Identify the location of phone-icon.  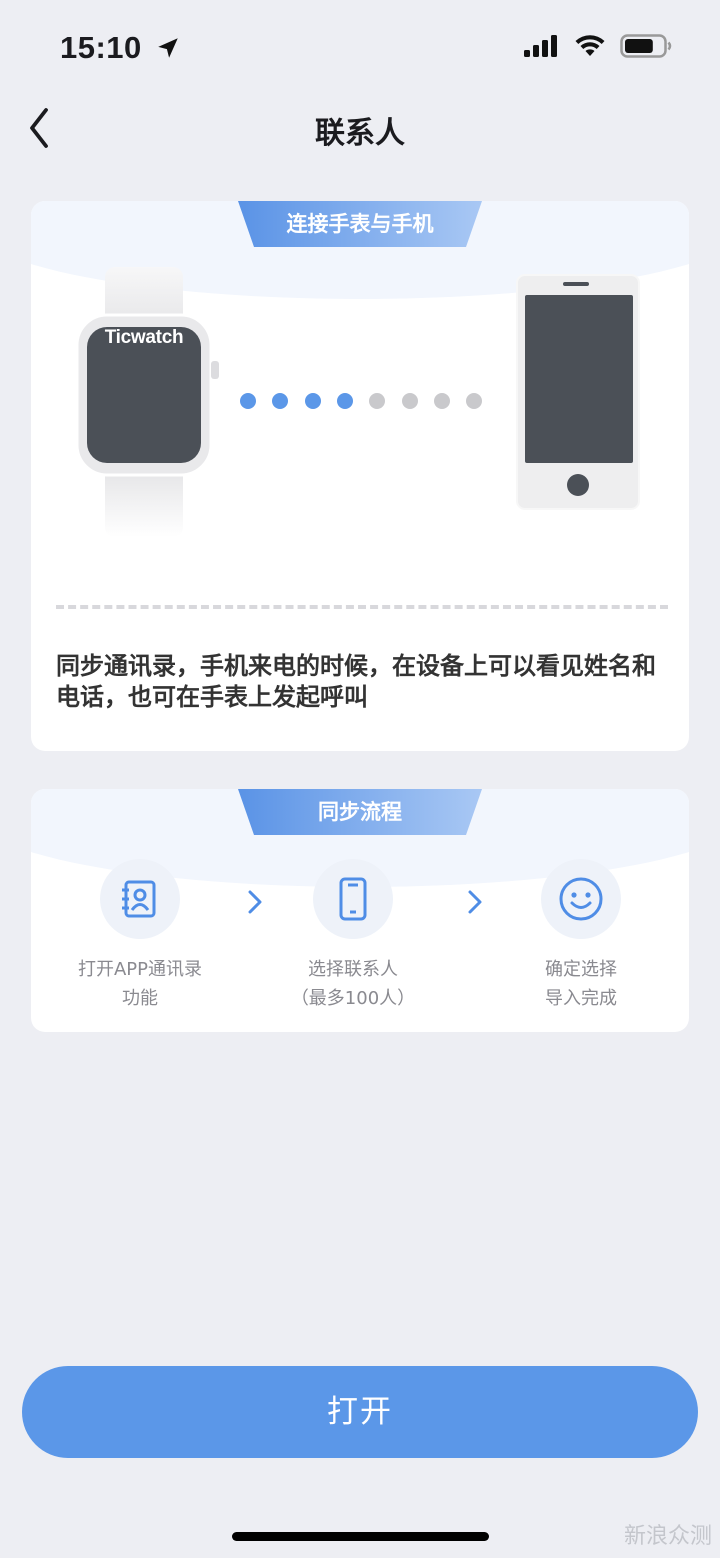
(353, 899).